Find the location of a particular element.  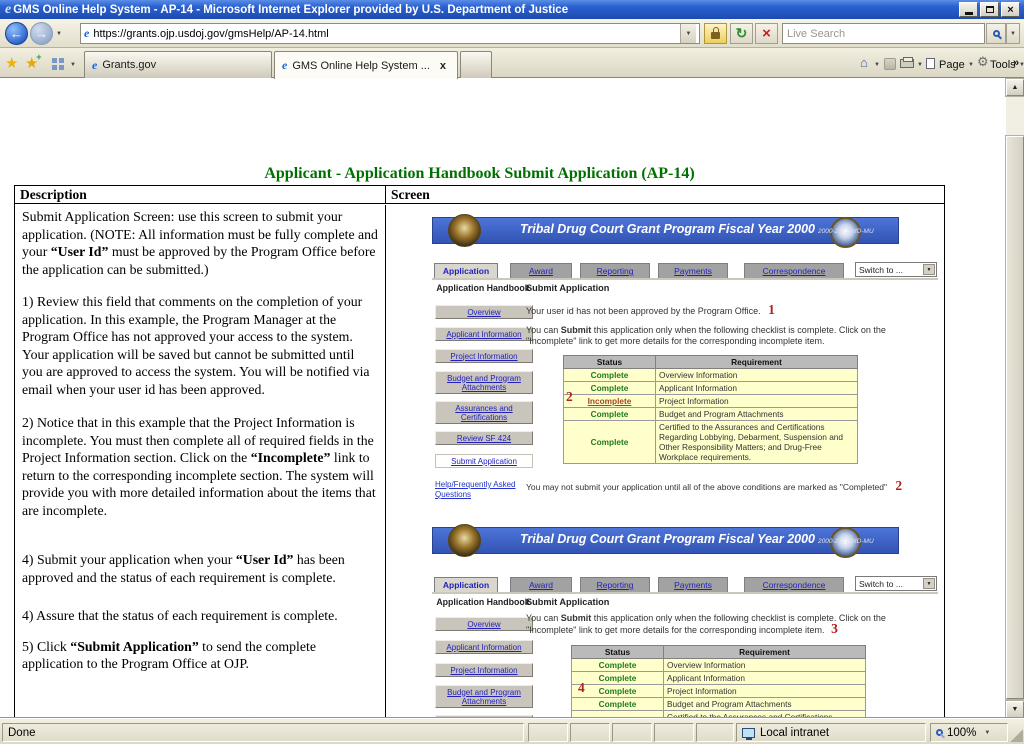

submit-application-heading: Submit Application is located at coordinates (568, 288).